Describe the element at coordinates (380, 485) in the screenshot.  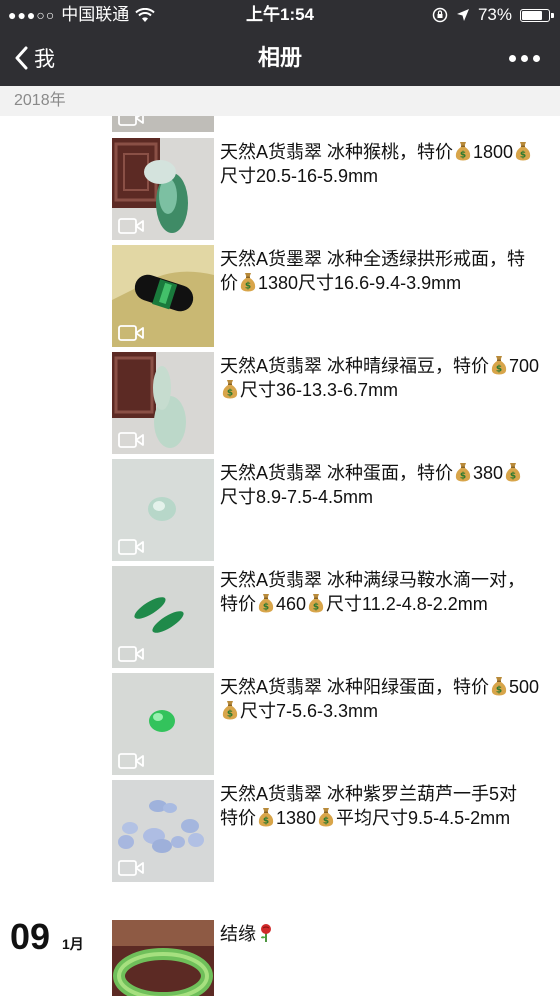
I see `post-caption: 天然A货翡翠 冰种蛋面，特价 380尺寸8.9-7.5-4.5mm` at that location.